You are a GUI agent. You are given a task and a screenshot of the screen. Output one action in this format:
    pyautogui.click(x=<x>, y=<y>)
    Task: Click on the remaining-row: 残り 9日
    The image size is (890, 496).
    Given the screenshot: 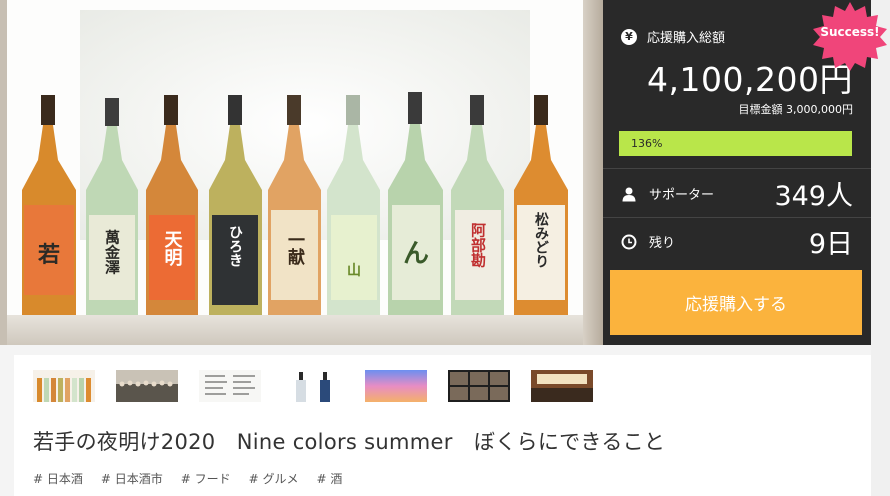 What is the action you would take?
    pyautogui.click(x=737, y=241)
    